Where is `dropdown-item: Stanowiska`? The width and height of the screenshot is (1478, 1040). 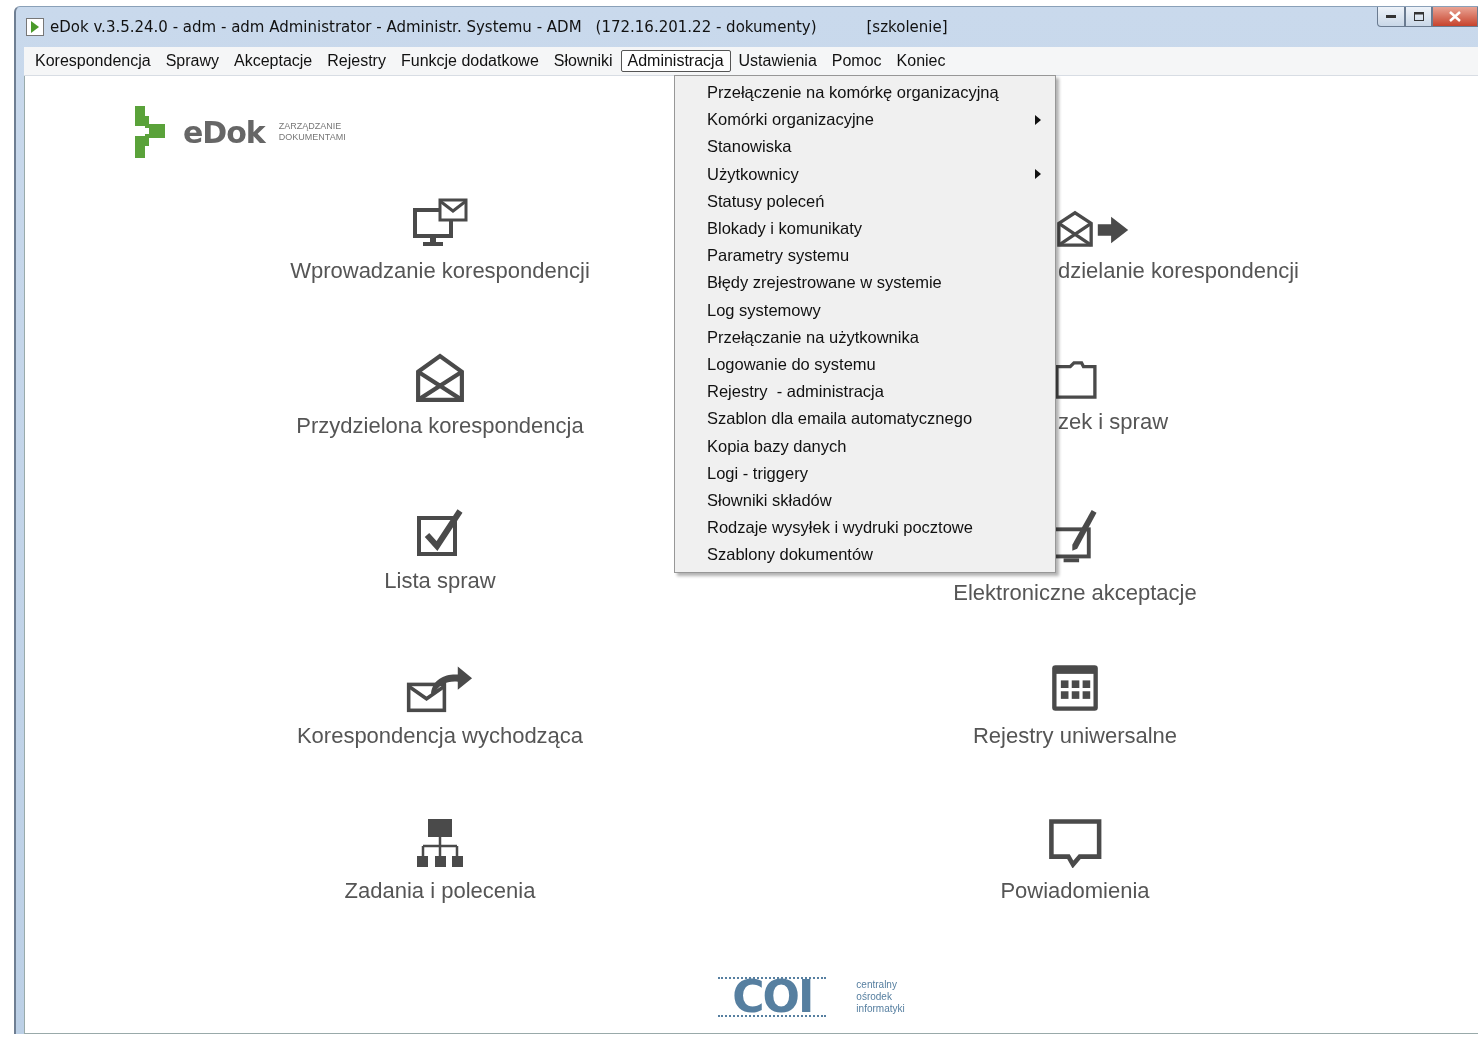
dropdown-item: Stanowiska is located at coordinates (865, 147).